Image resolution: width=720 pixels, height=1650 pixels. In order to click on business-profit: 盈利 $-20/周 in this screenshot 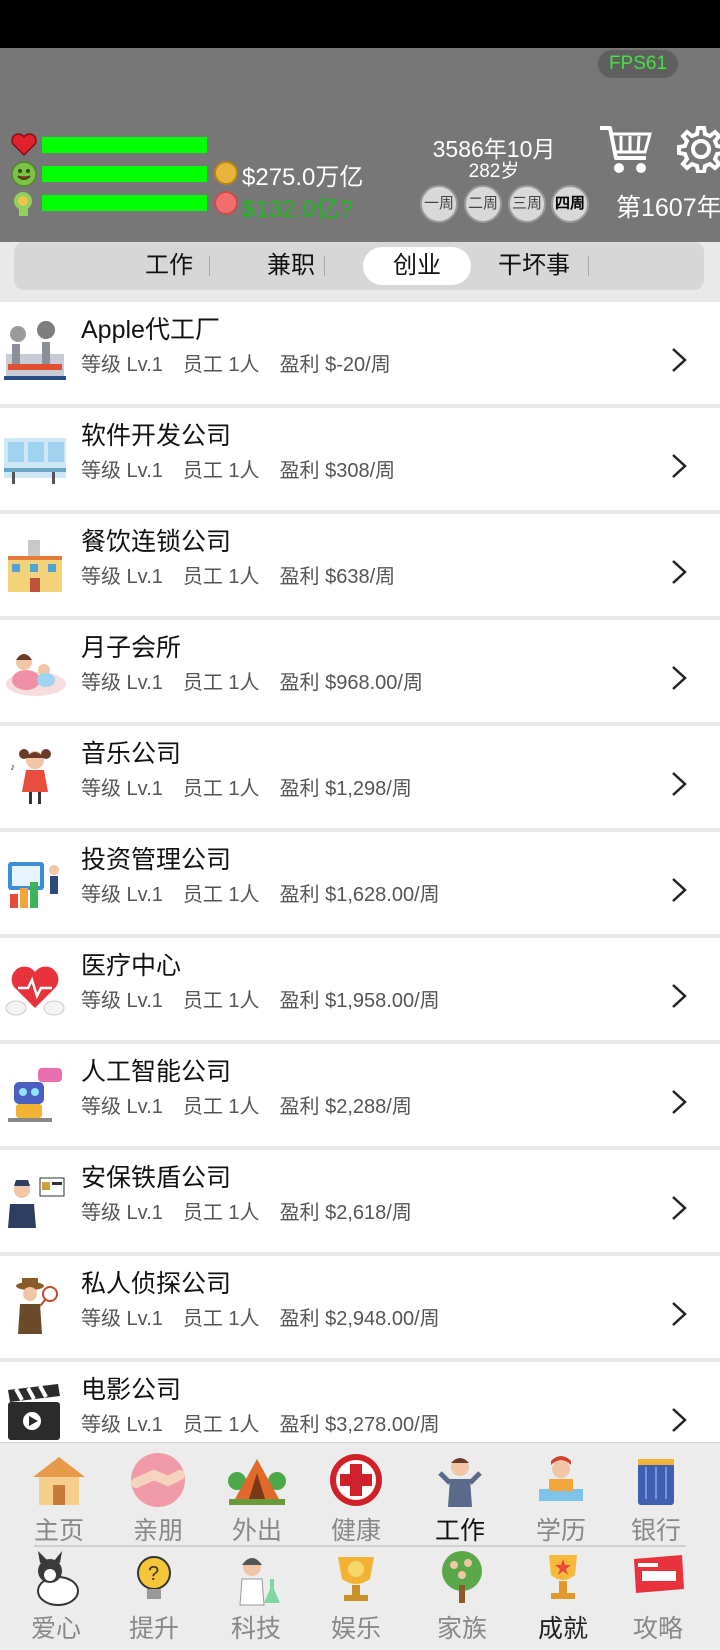, I will do `click(335, 365)`.